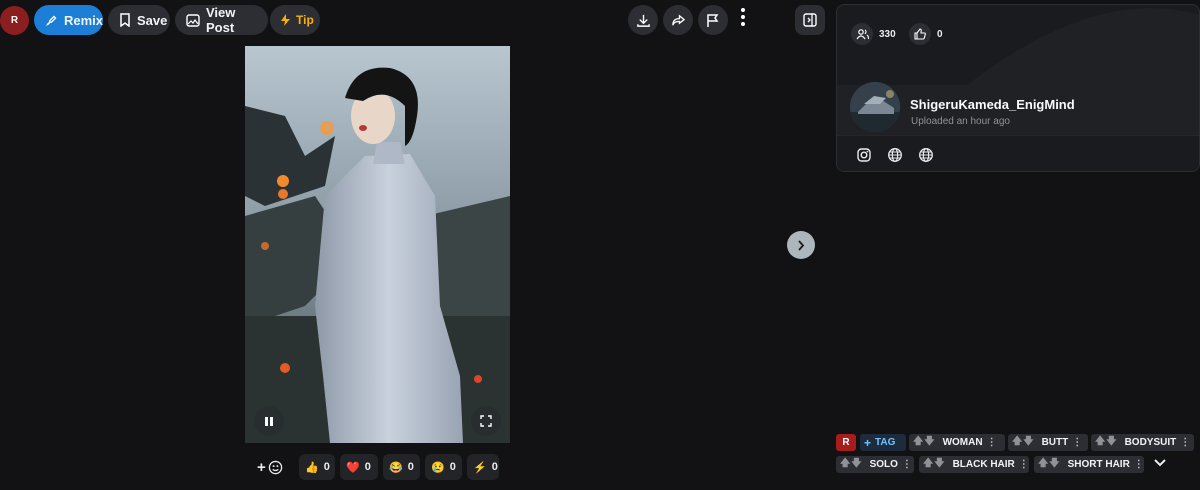  I want to click on creator-avatar, so click(875, 107).